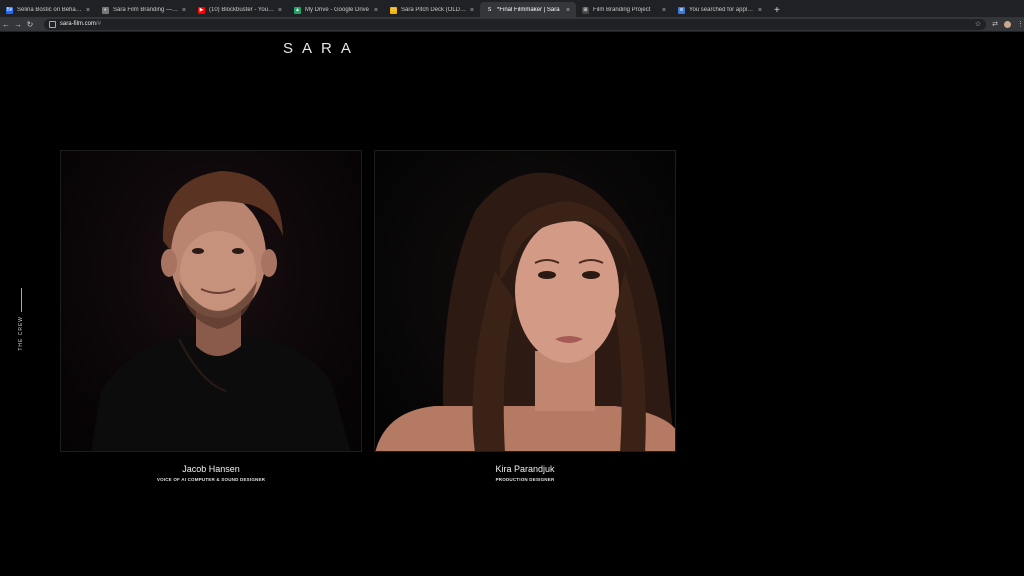 Image resolution: width=1024 pixels, height=576 pixels. Describe the element at coordinates (30, 24) in the screenshot. I see `reload-button: ↻` at that location.